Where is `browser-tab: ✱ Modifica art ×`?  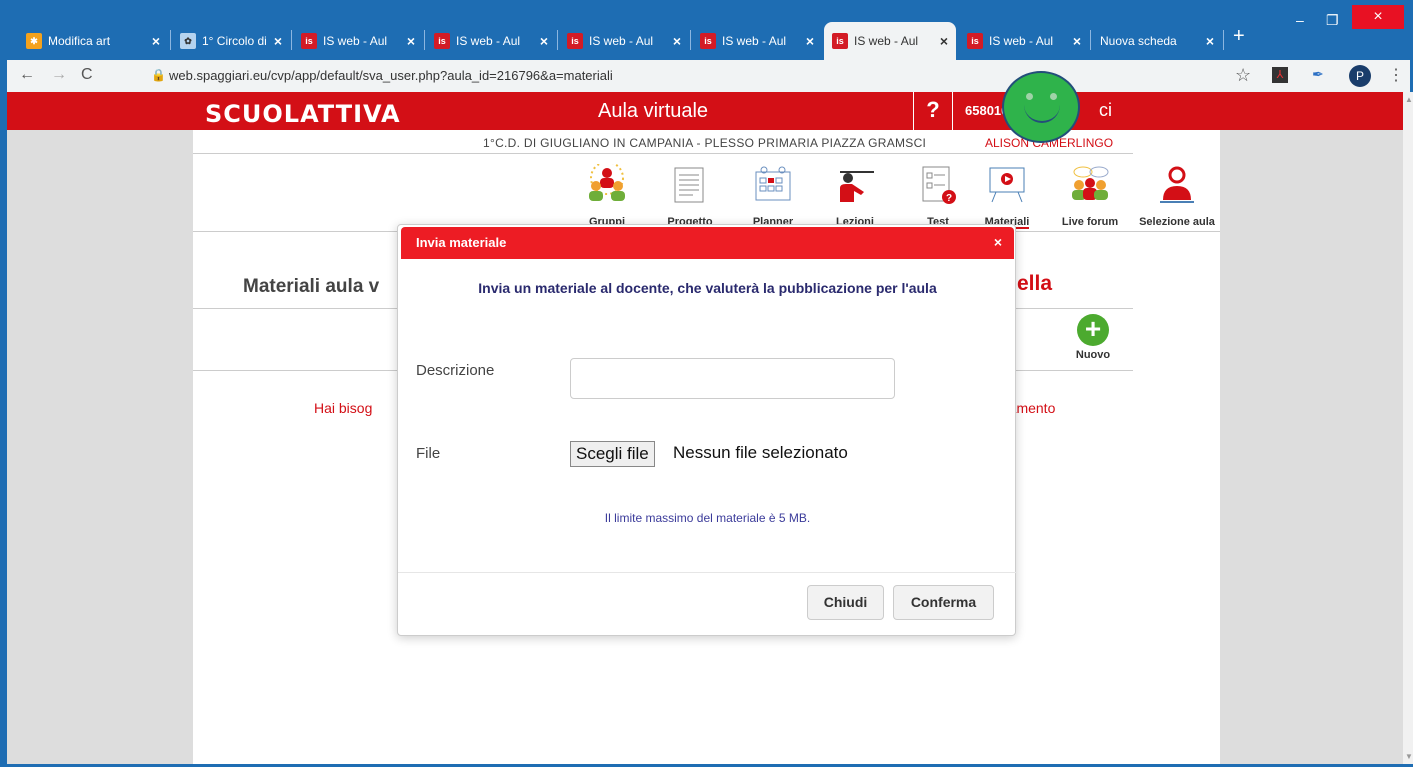
browser-tab: ✱ Modifica art × is located at coordinates (93, 41).